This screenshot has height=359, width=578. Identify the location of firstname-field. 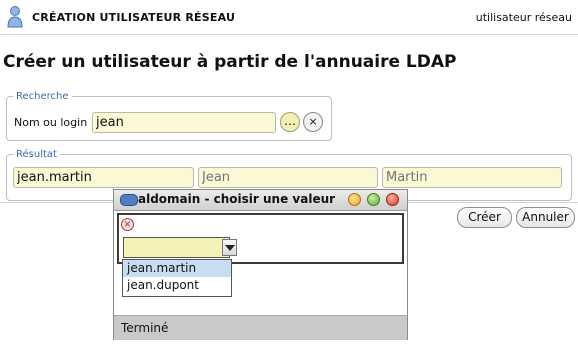
(288, 177).